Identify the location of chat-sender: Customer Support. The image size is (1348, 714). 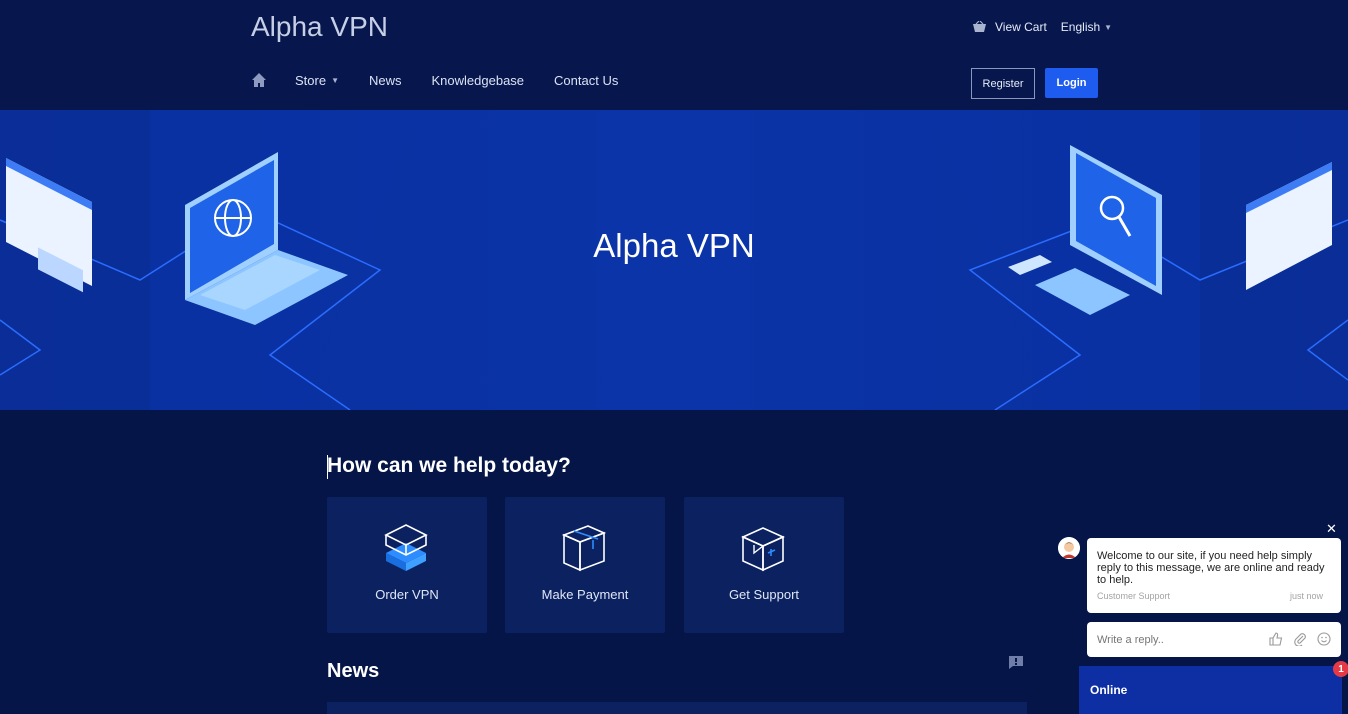
(1134, 596).